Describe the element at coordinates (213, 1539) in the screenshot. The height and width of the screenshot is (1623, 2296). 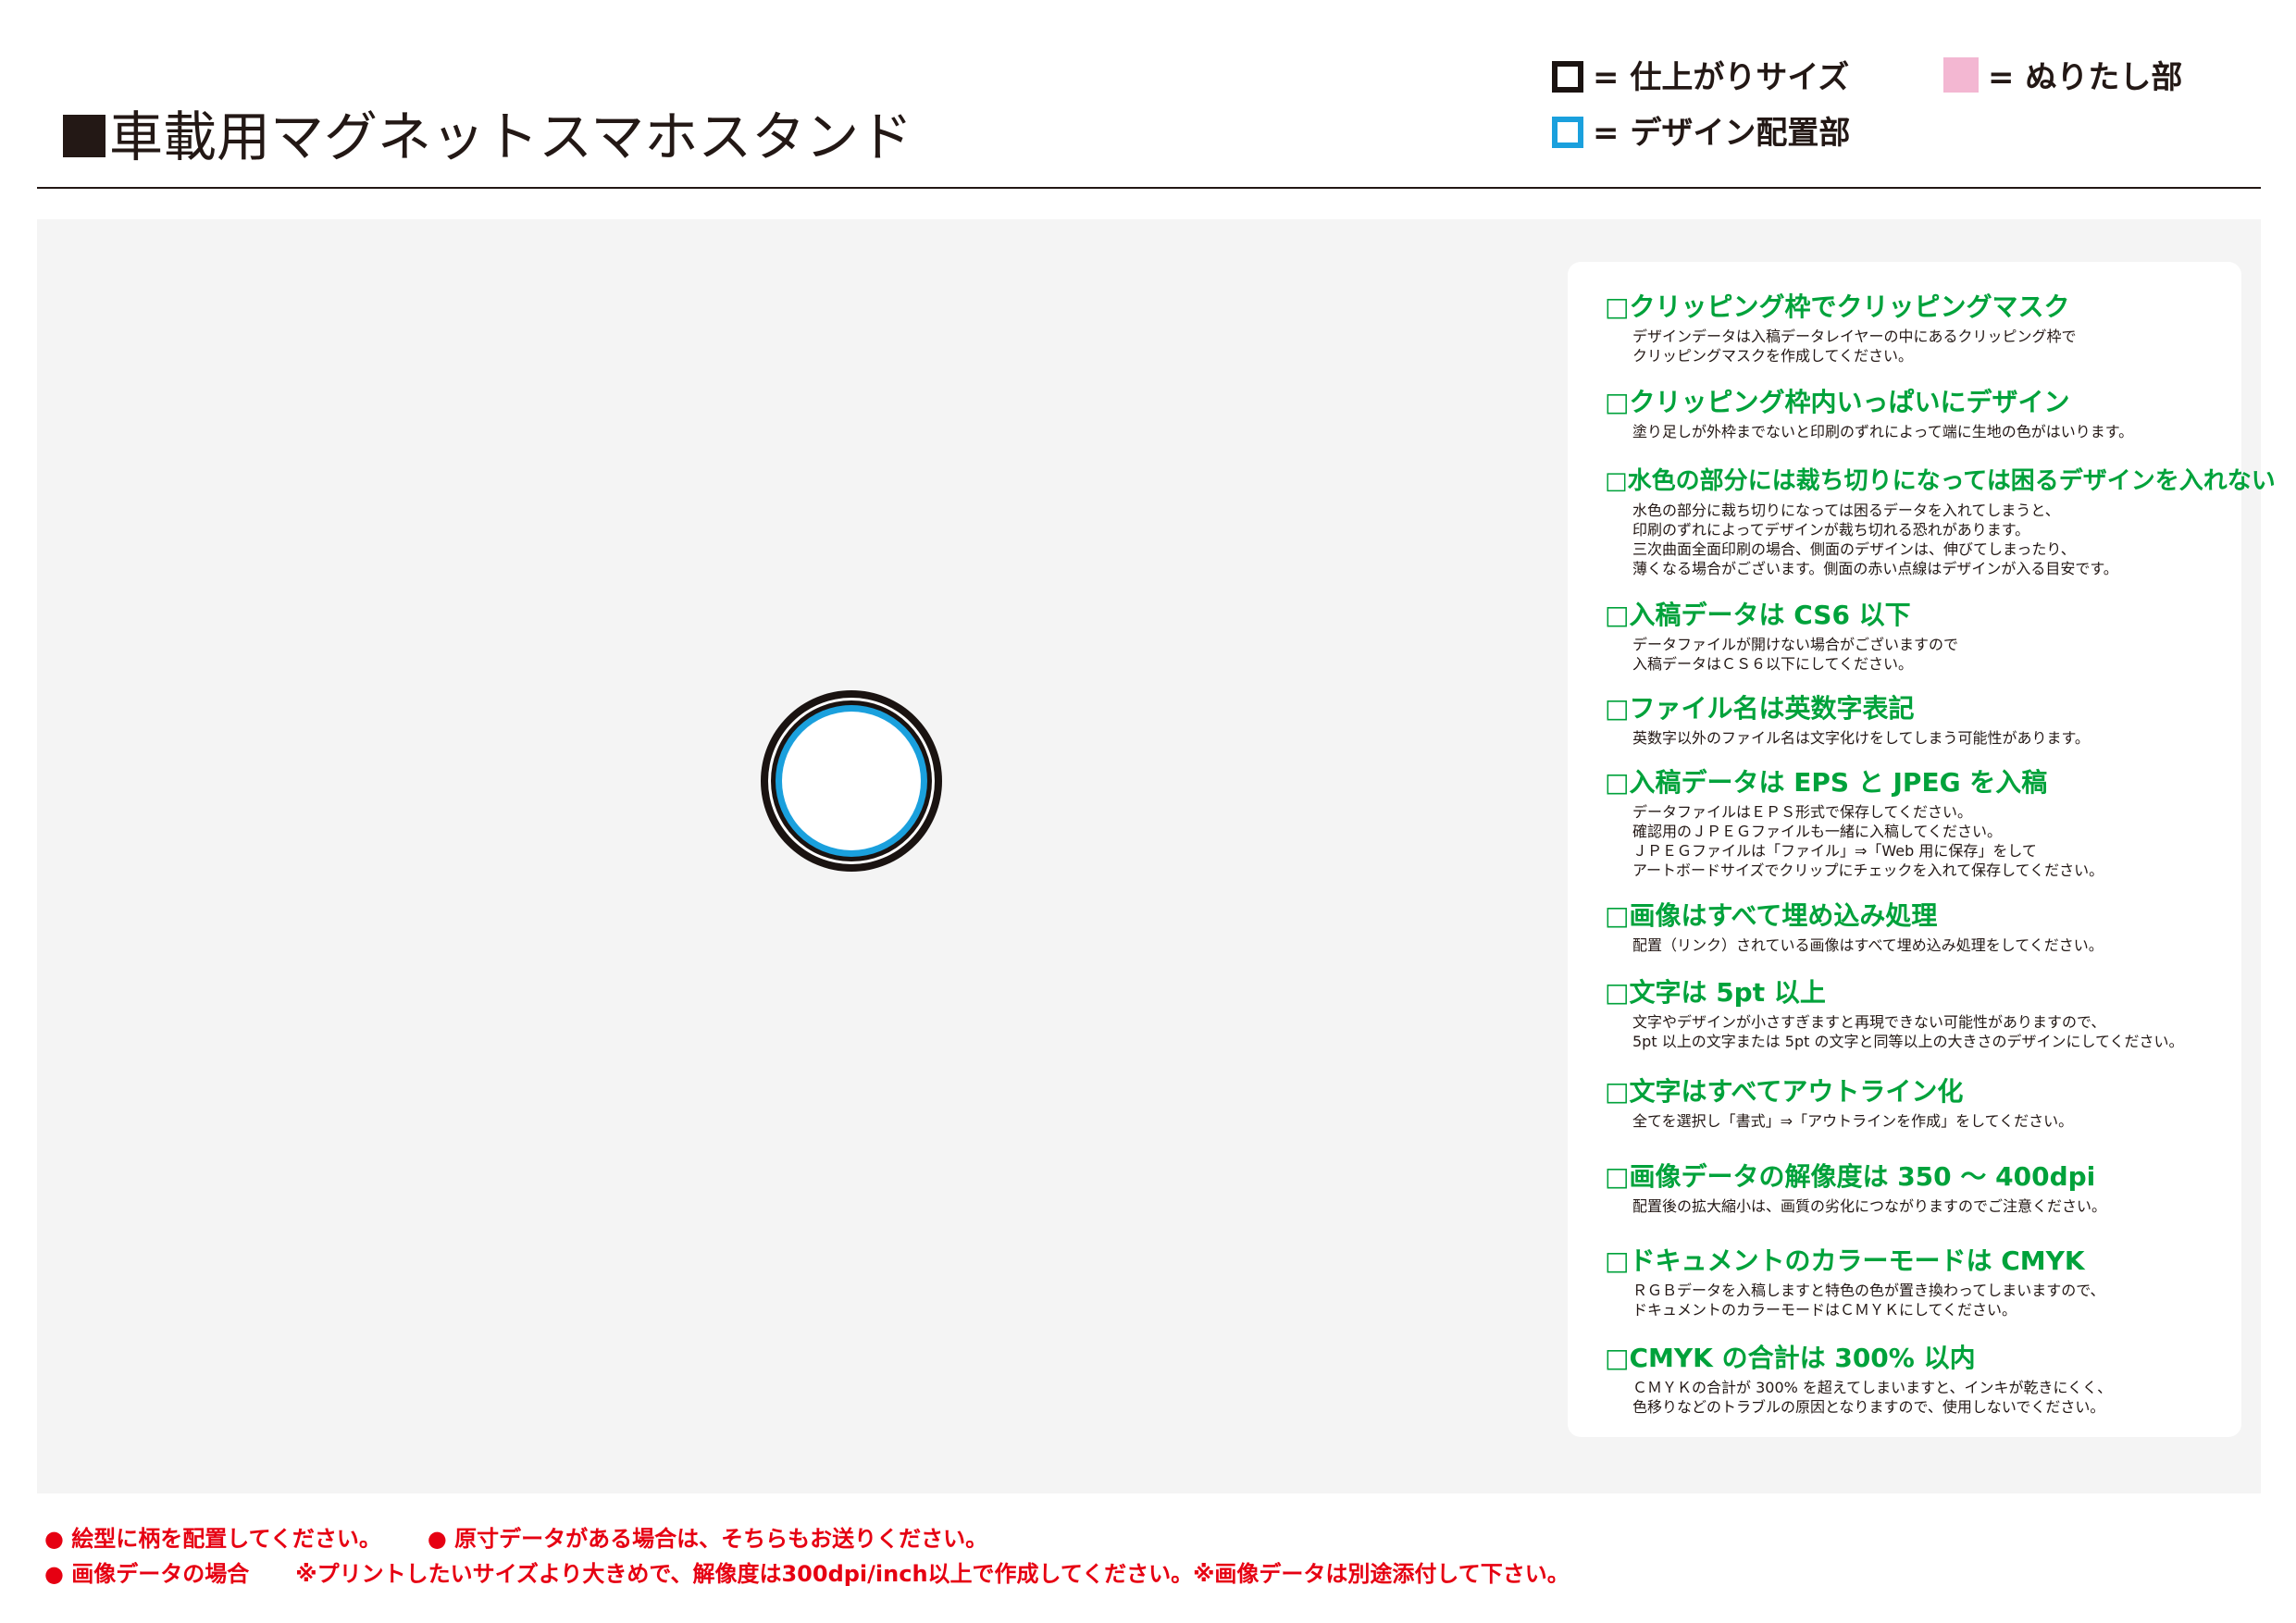
I see `note-place-pattern: ● 絵型に柄を配置してください。` at that location.